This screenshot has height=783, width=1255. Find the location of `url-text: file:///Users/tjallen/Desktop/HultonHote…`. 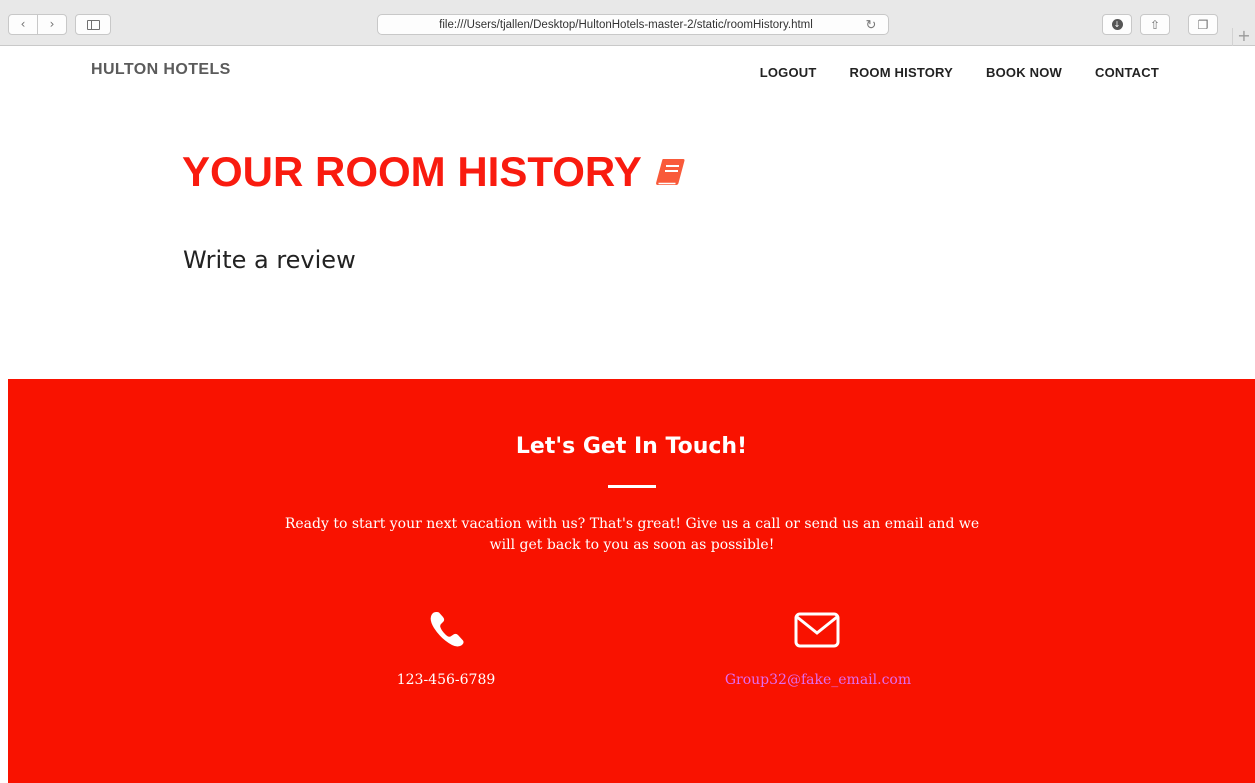

url-text: file:///Users/tjallen/Desktop/HultonHote… is located at coordinates (616, 25).